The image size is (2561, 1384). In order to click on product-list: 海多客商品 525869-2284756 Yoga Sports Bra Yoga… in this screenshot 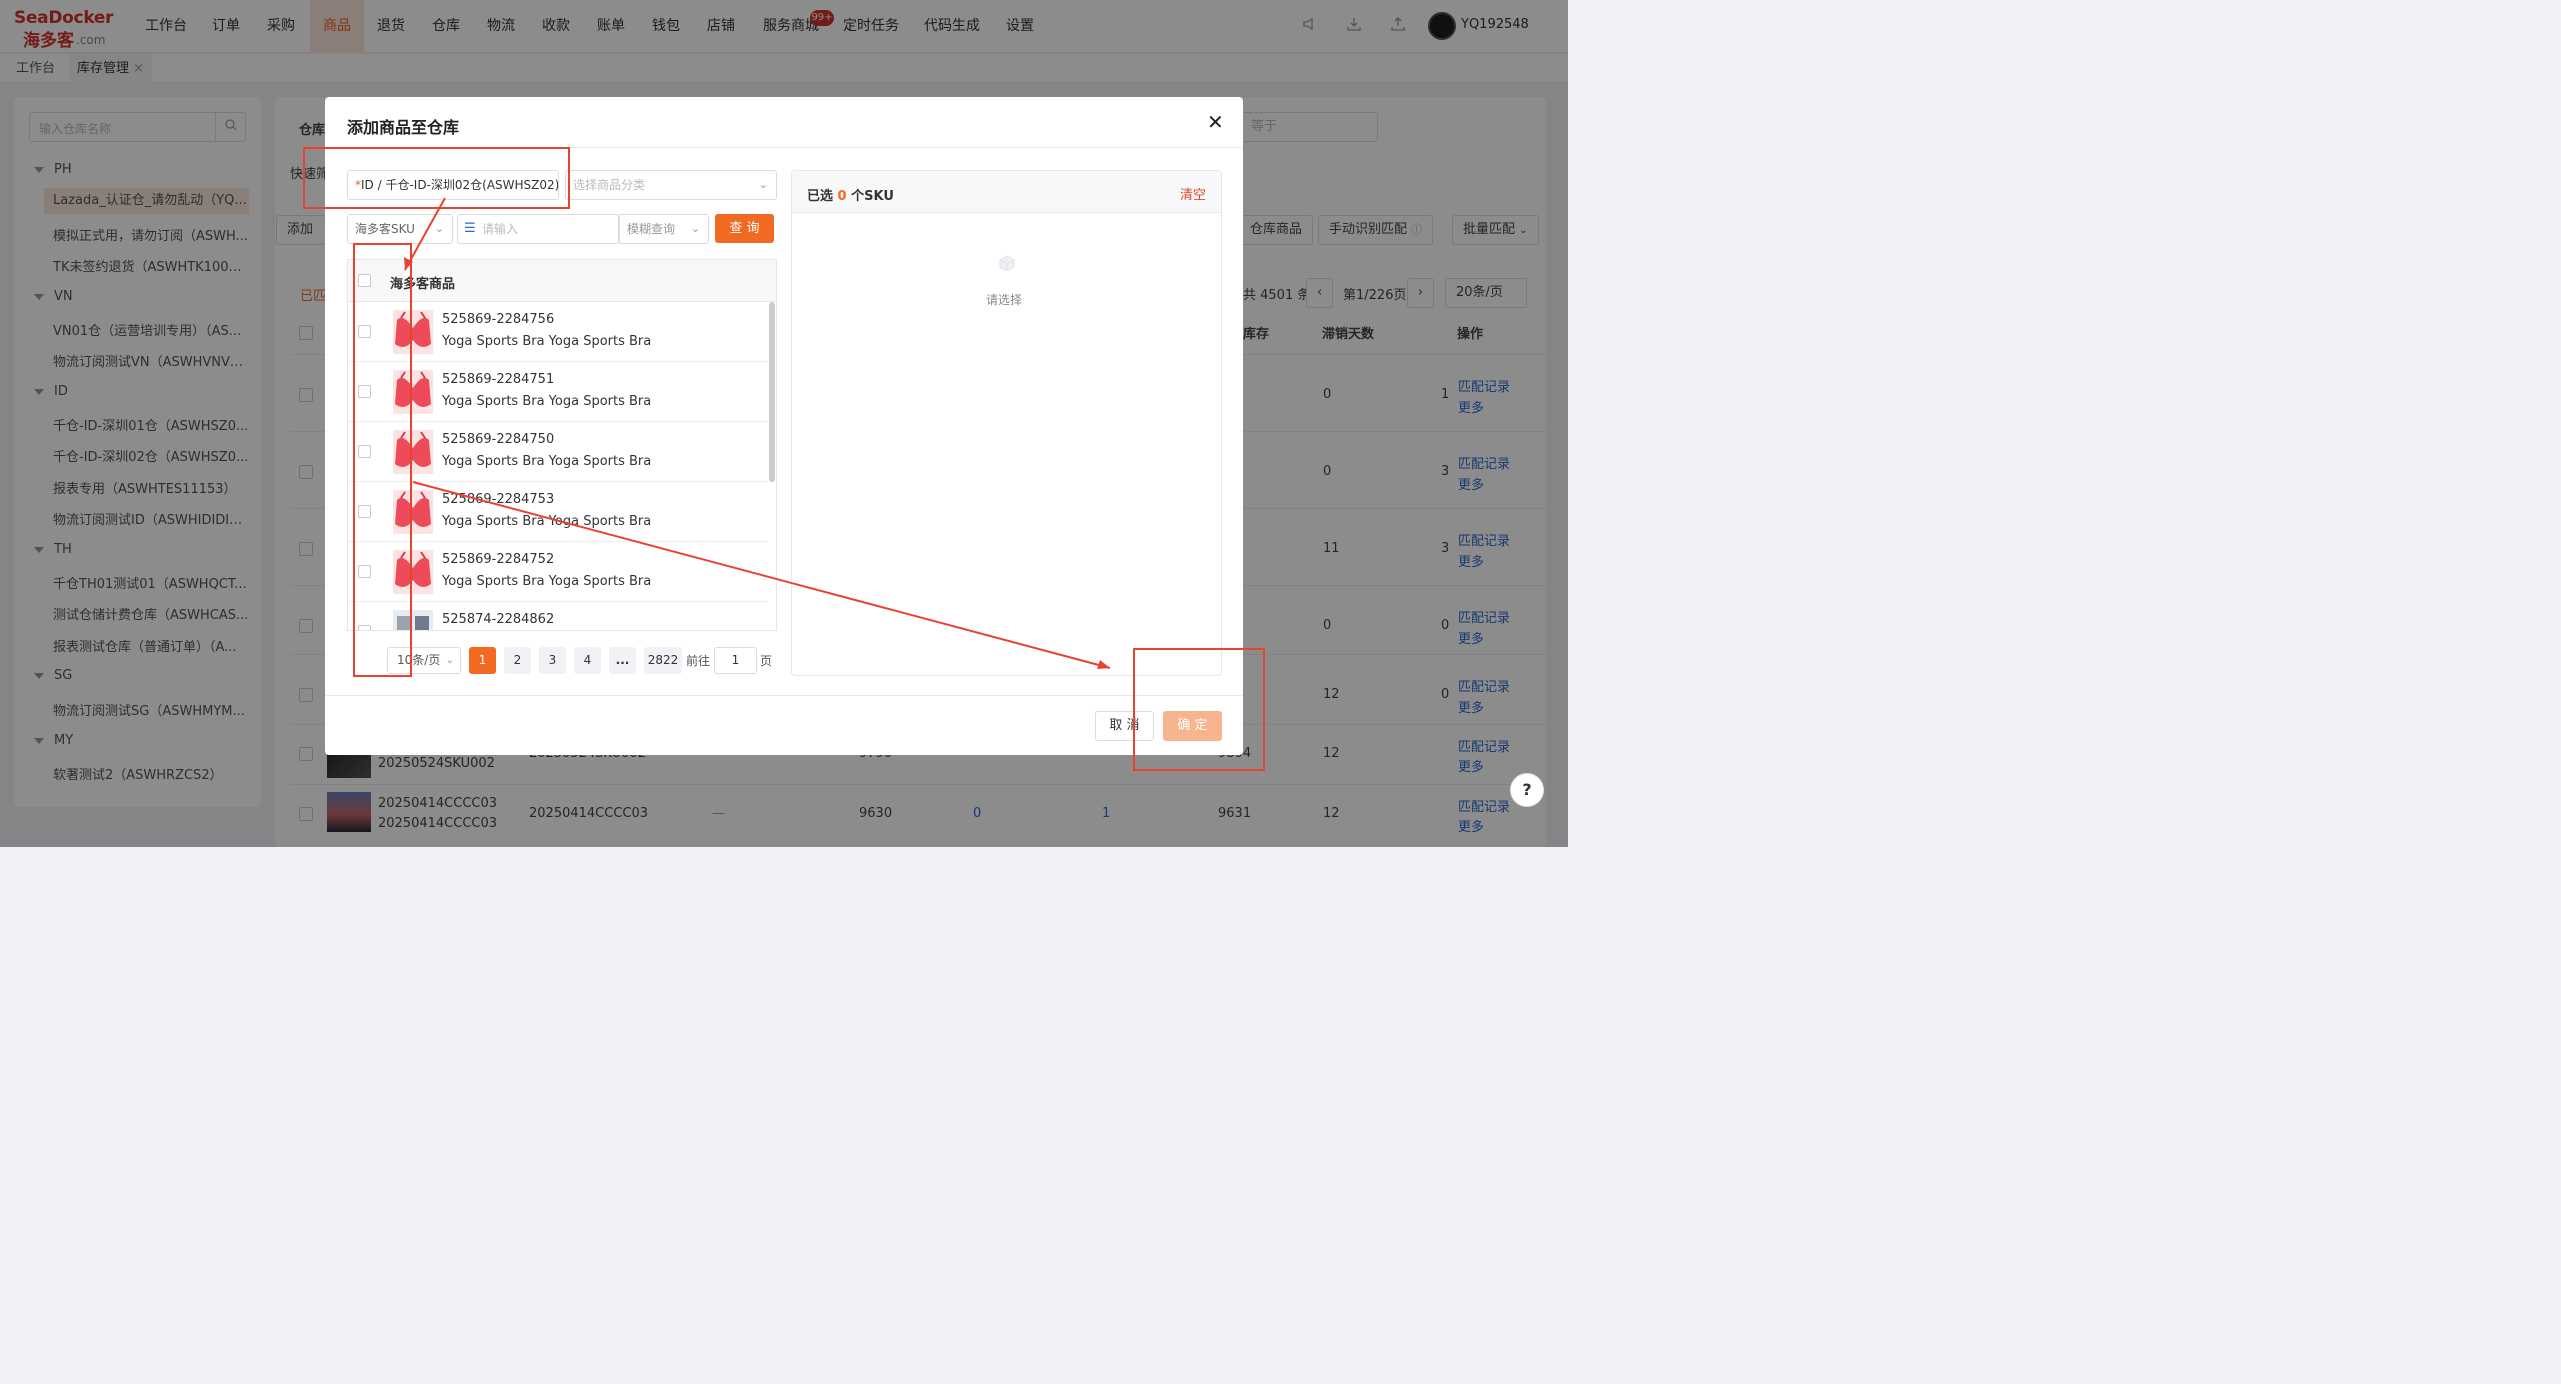, I will do `click(562, 445)`.